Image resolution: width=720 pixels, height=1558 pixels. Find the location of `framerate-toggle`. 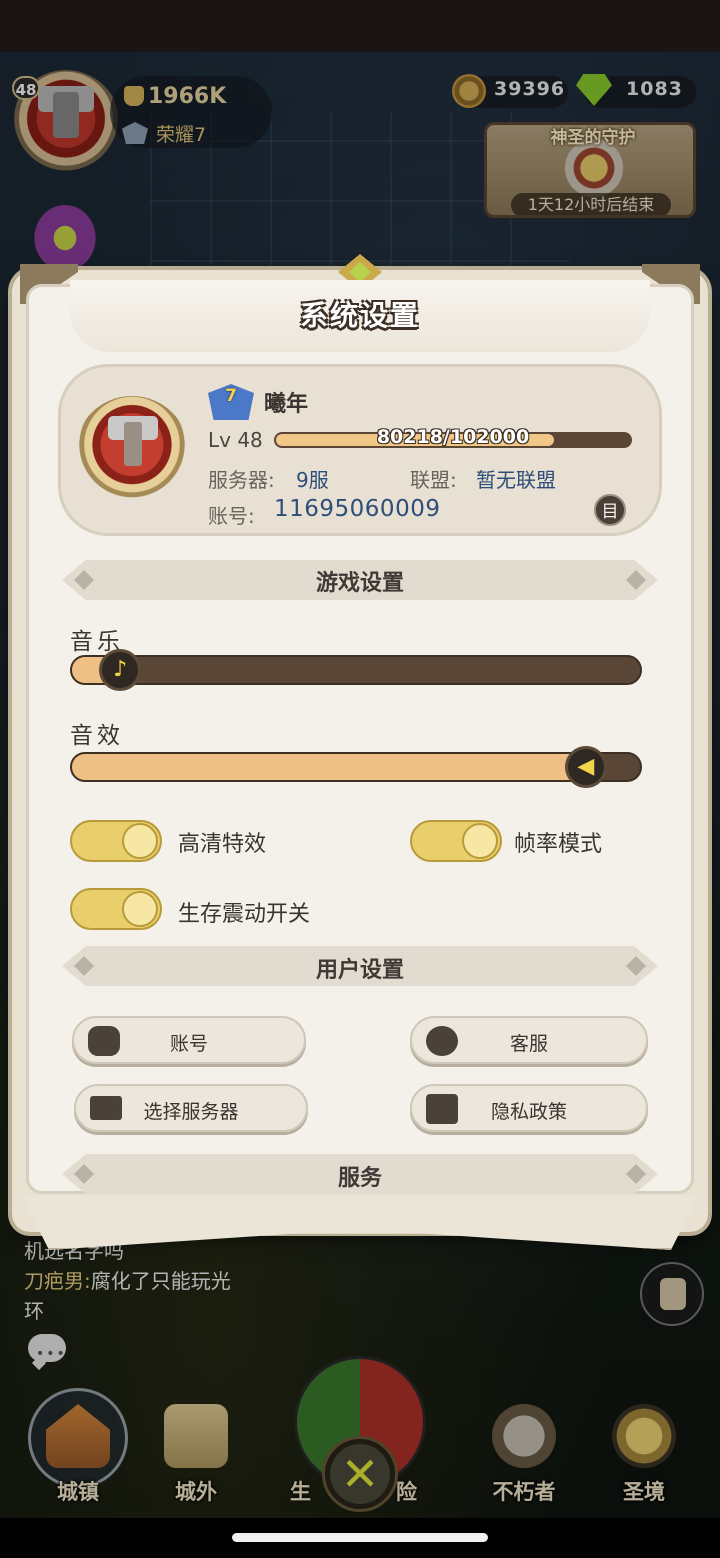

framerate-toggle is located at coordinates (456, 841).